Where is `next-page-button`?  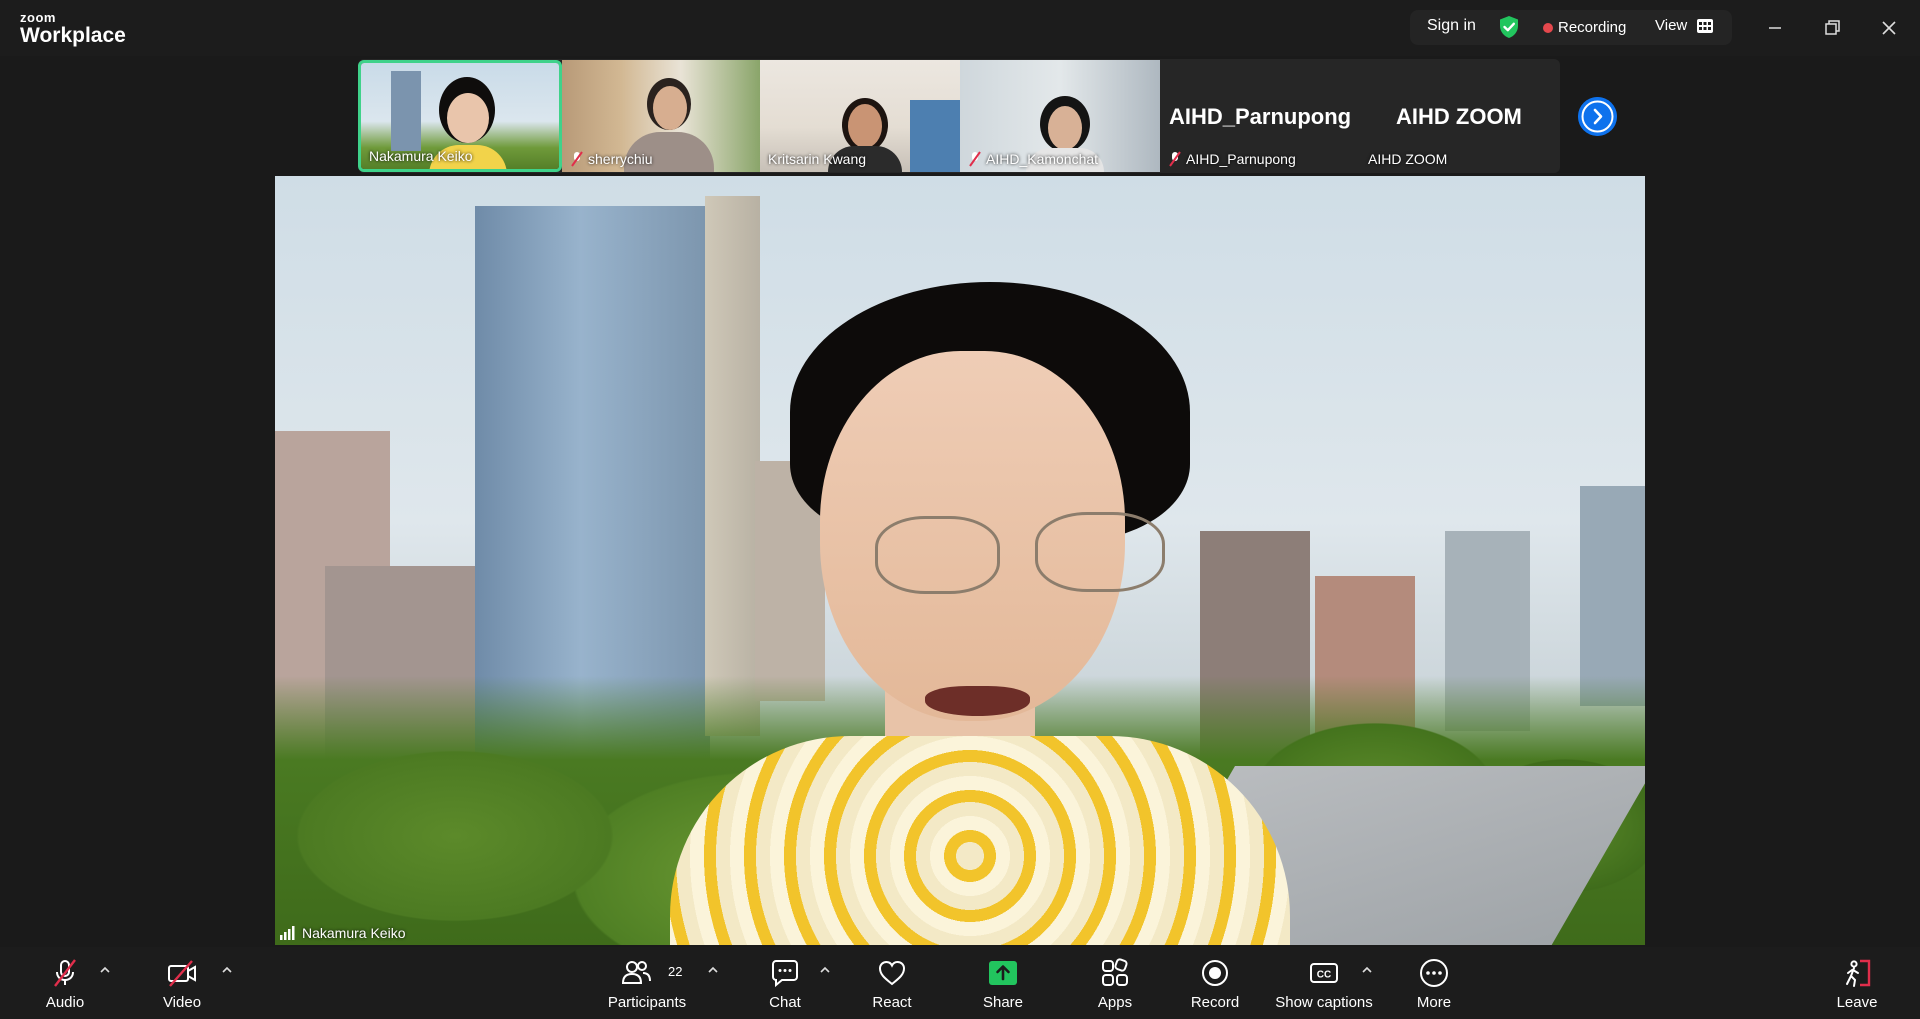 next-page-button is located at coordinates (1597, 116).